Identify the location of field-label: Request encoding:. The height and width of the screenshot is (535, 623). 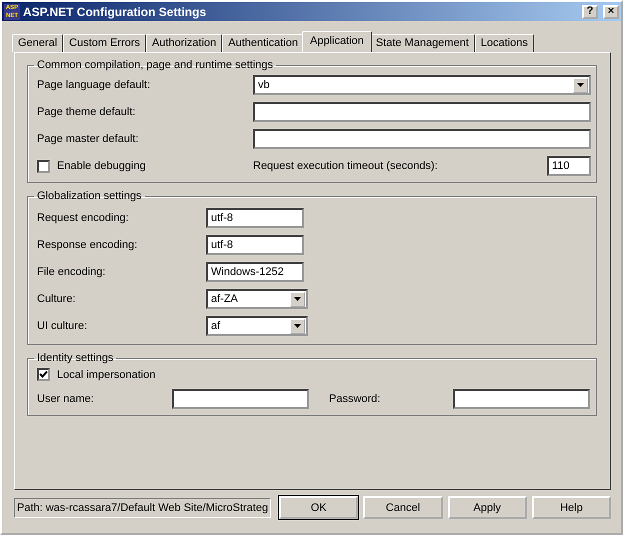
(83, 218).